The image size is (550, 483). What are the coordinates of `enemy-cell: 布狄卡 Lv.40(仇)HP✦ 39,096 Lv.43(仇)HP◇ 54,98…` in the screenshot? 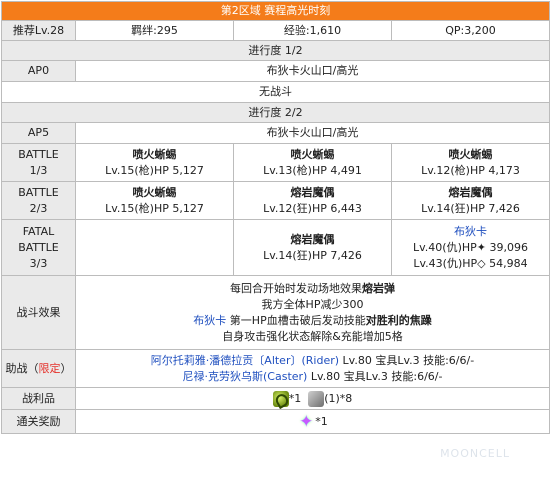 It's located at (471, 248).